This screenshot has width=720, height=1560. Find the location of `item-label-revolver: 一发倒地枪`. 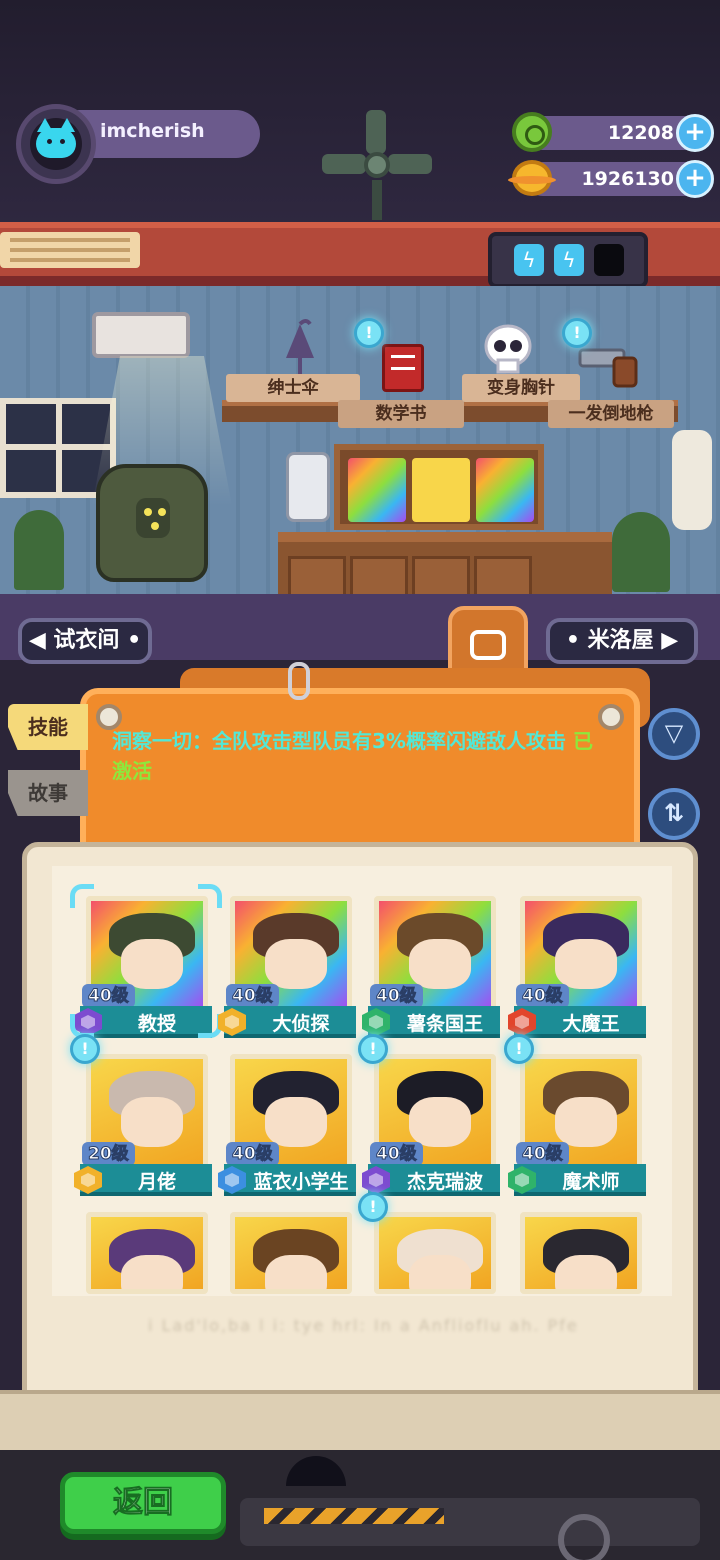

item-label-revolver: 一发倒地枪 is located at coordinates (611, 414).